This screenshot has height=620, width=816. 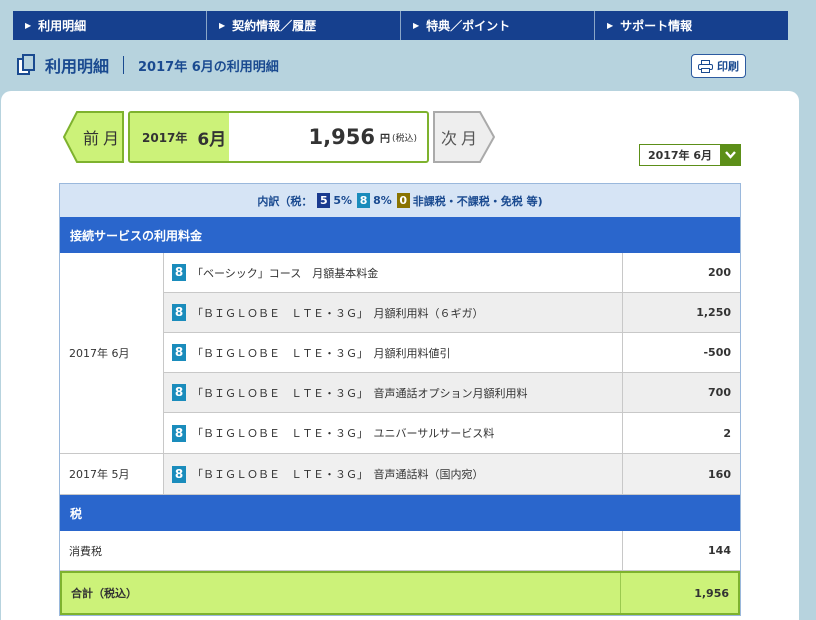 I want to click on tax-label: 消費税, so click(x=341, y=550).